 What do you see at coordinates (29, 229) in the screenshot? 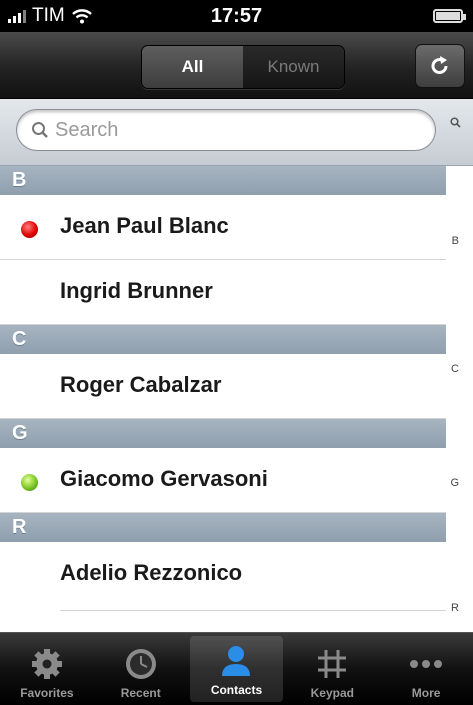
I see `status-dot-red-icon` at bounding box center [29, 229].